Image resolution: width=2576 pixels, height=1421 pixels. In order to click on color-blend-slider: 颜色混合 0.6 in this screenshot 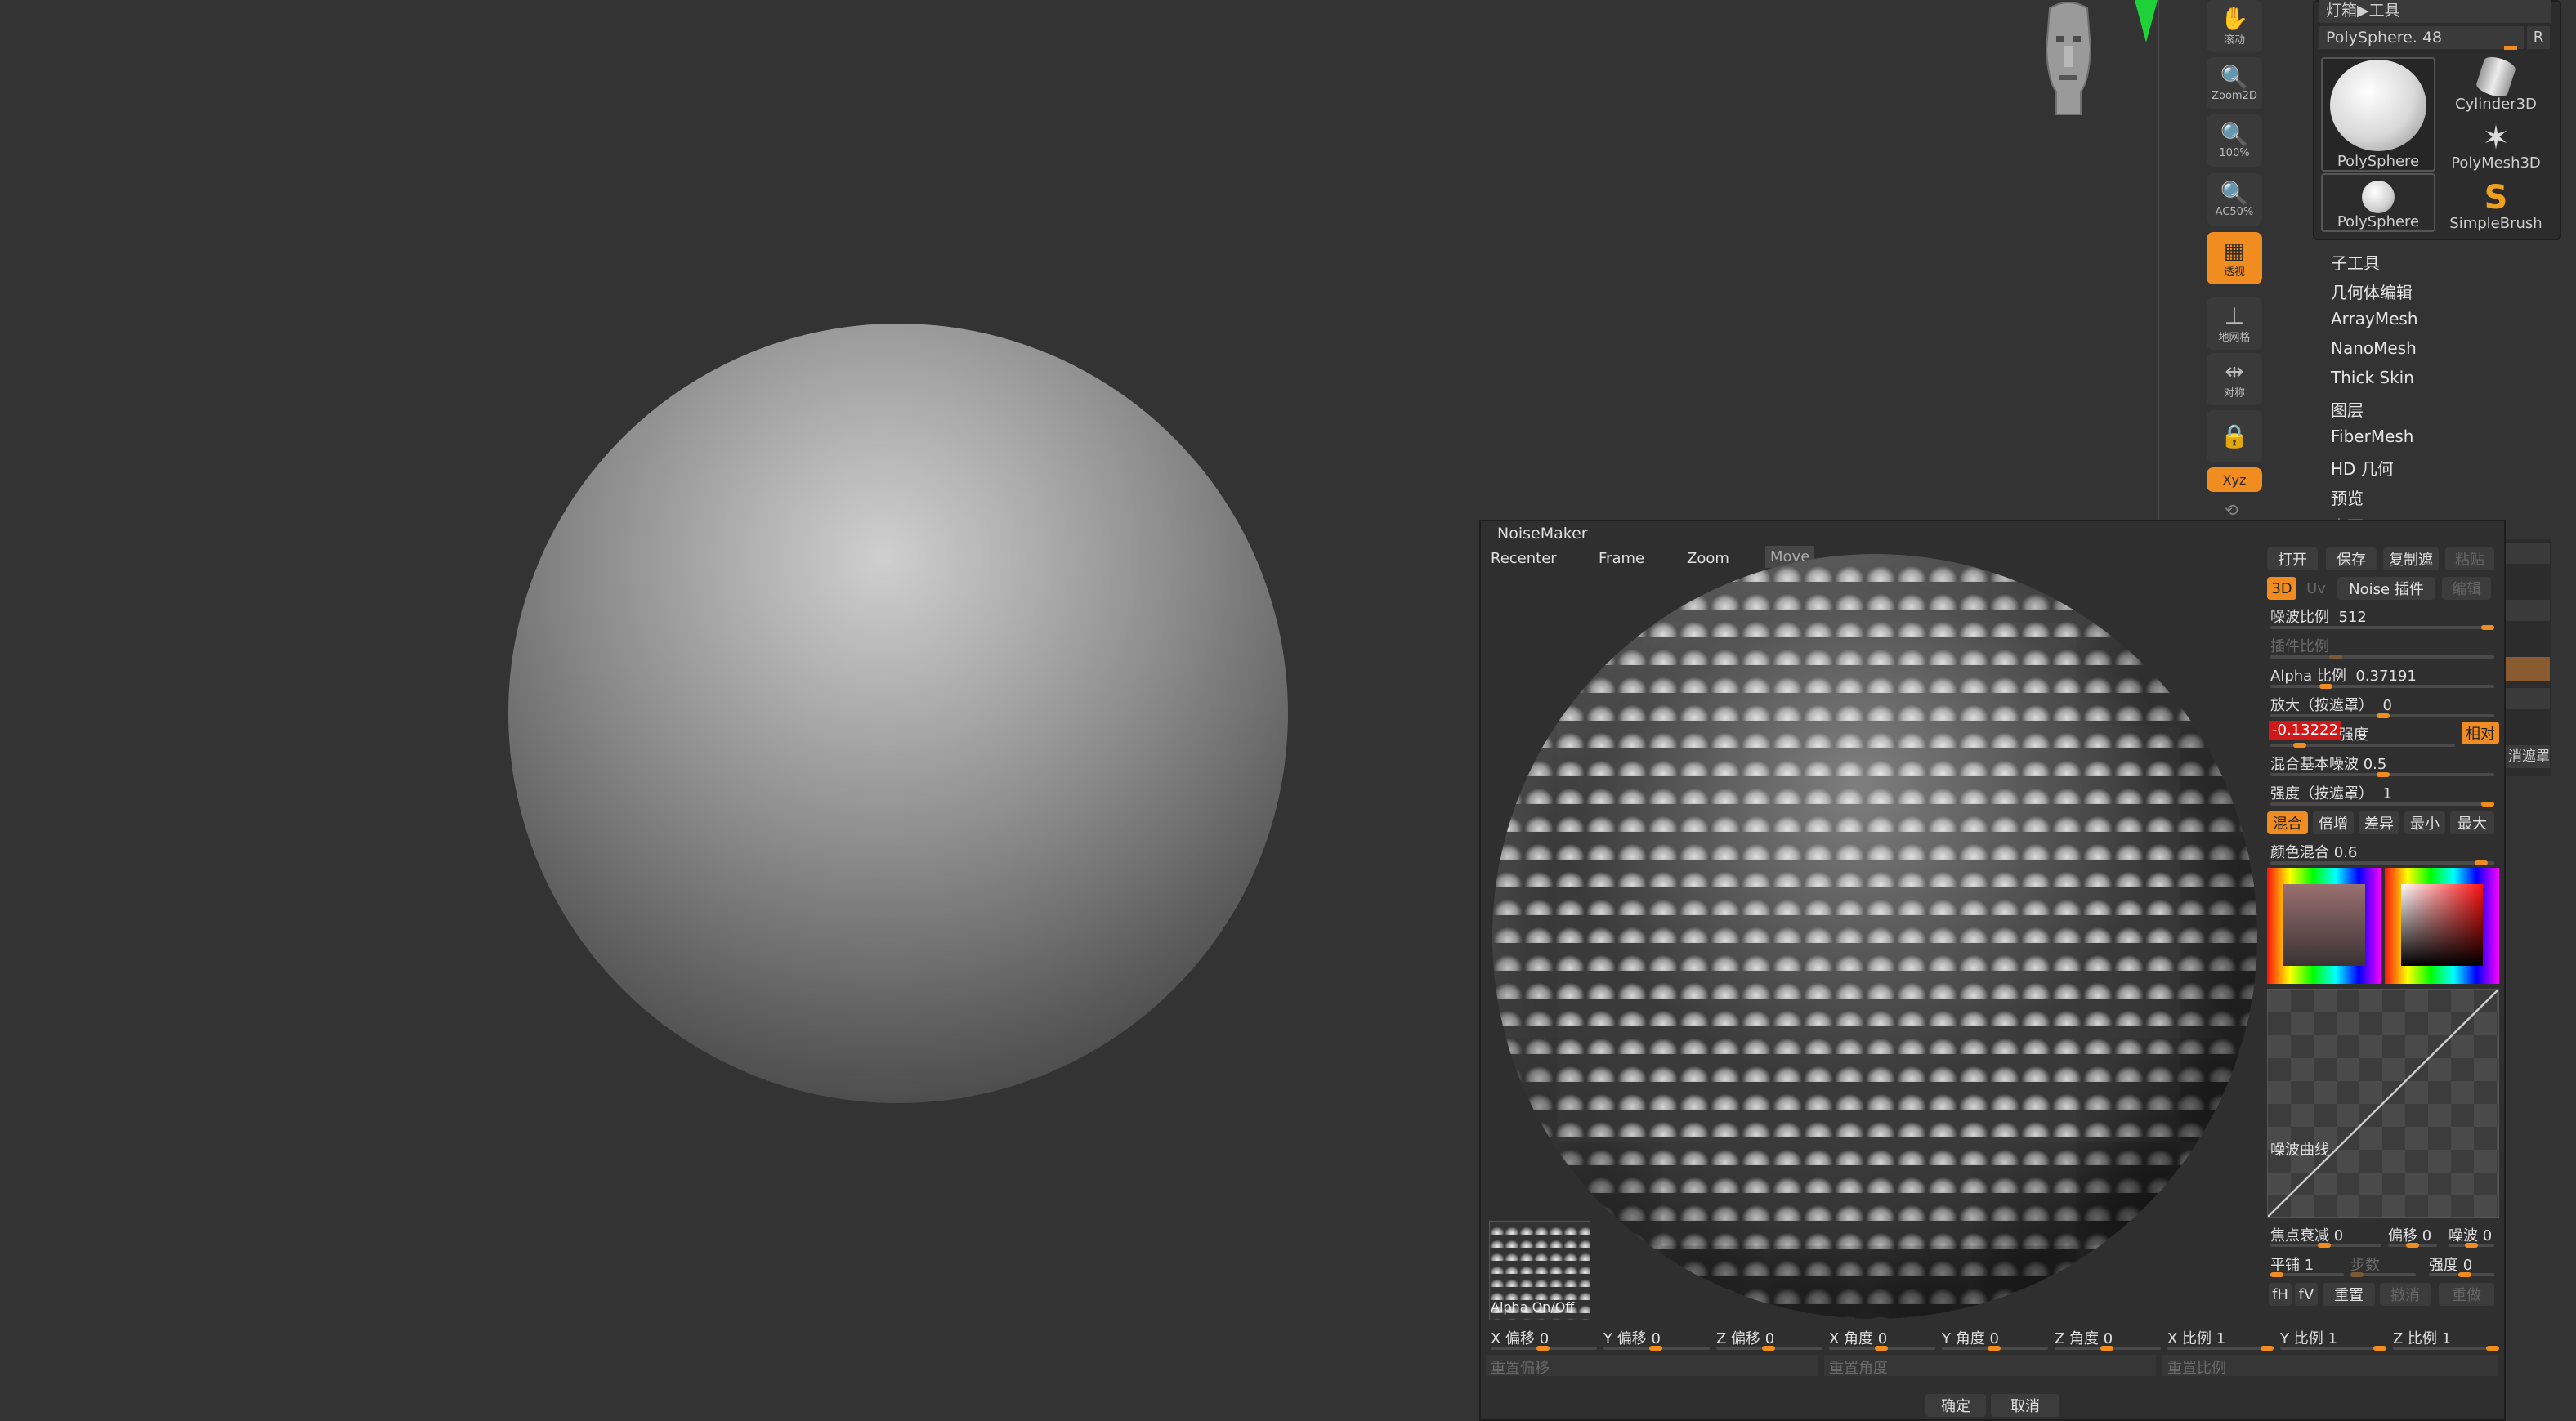, I will do `click(2313, 851)`.